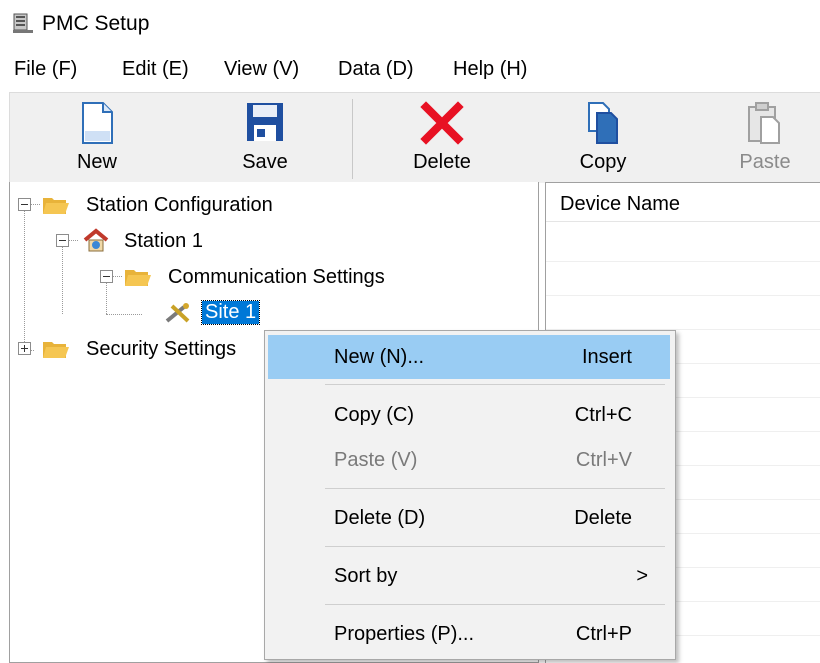  Describe the element at coordinates (97, 123) in the screenshot. I see `new-document-icon` at that location.